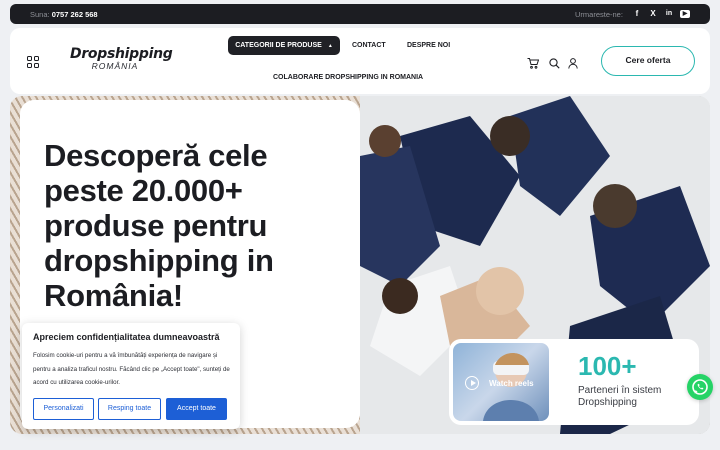 The image size is (720, 450). Describe the element at coordinates (278, 45) in the screenshot. I see `nav-categories-label: CATEGORII DE PRODUSE` at that location.